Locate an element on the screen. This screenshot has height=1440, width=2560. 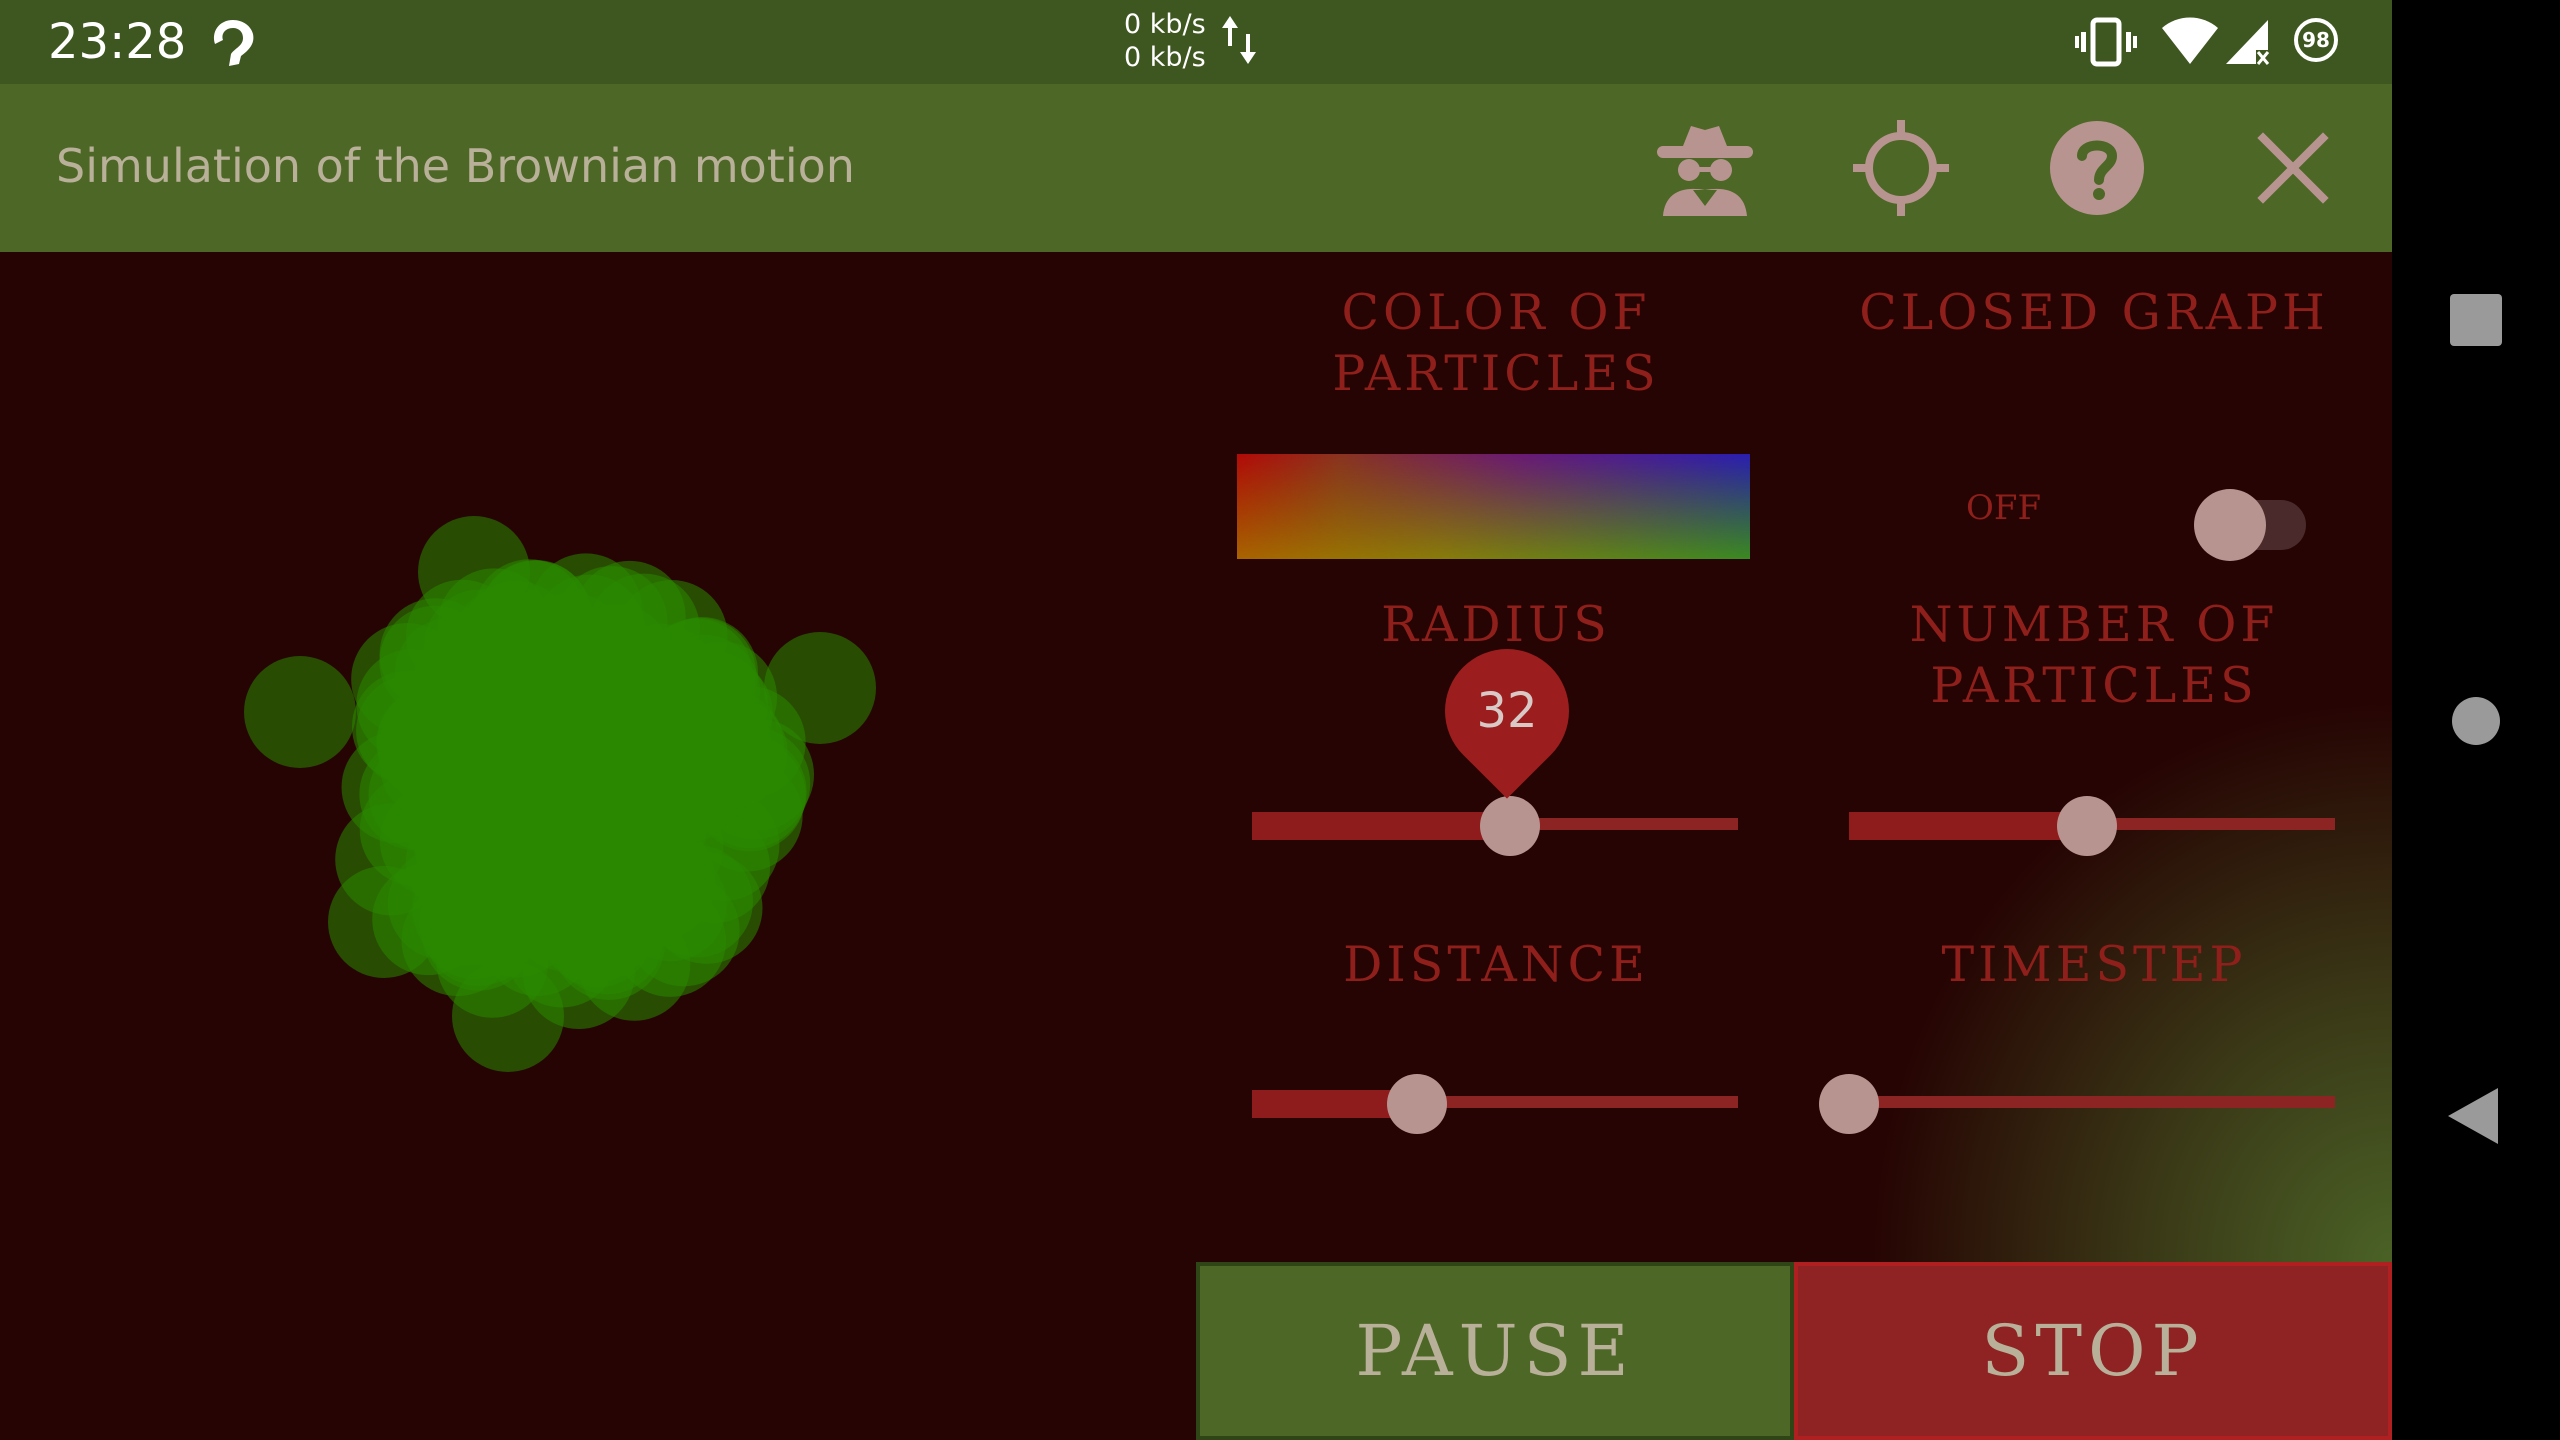
back-button is located at coordinates (2473, 1116).